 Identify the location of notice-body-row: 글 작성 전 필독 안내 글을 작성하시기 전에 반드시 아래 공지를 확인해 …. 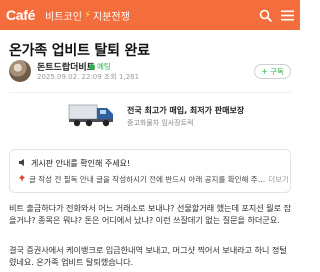
(153, 179).